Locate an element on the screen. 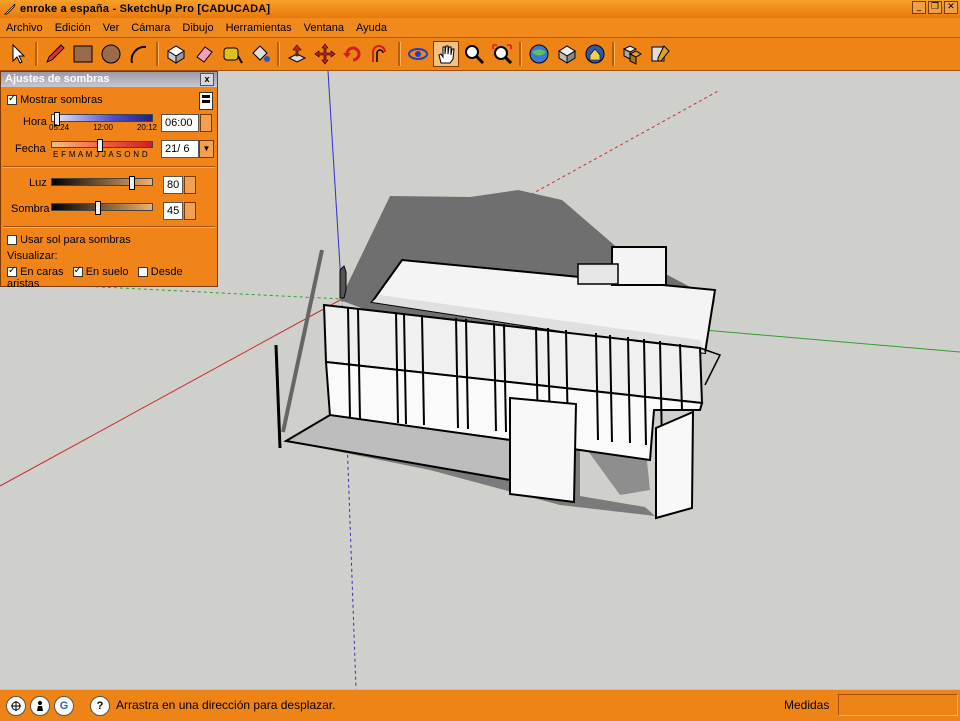  move-icon is located at coordinates (325, 54).